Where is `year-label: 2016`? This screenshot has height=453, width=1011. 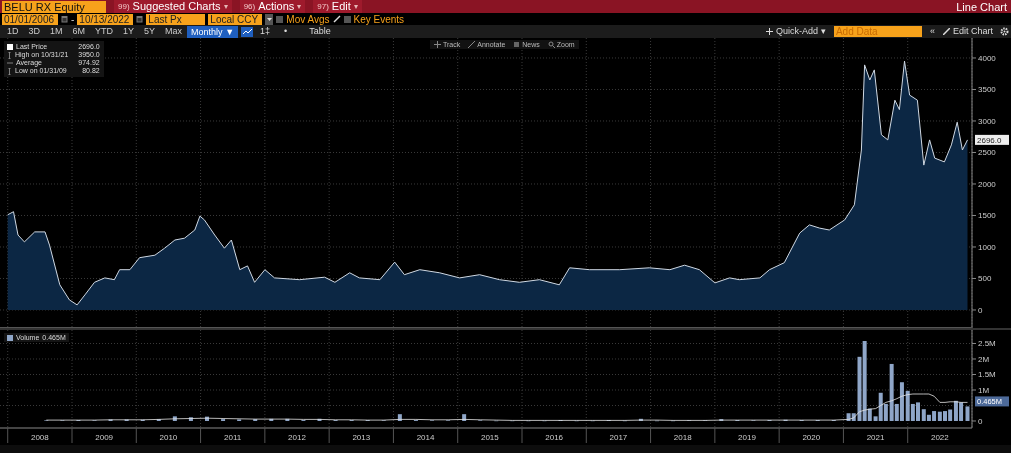 year-label: 2016 is located at coordinates (554, 437).